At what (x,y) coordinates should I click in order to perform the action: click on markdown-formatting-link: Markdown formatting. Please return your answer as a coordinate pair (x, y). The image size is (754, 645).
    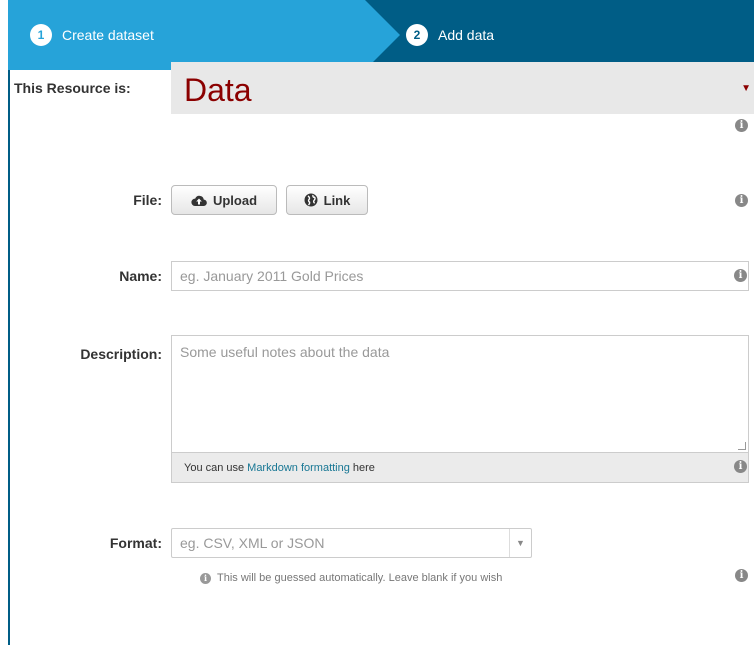
    Looking at the image, I should click on (298, 468).